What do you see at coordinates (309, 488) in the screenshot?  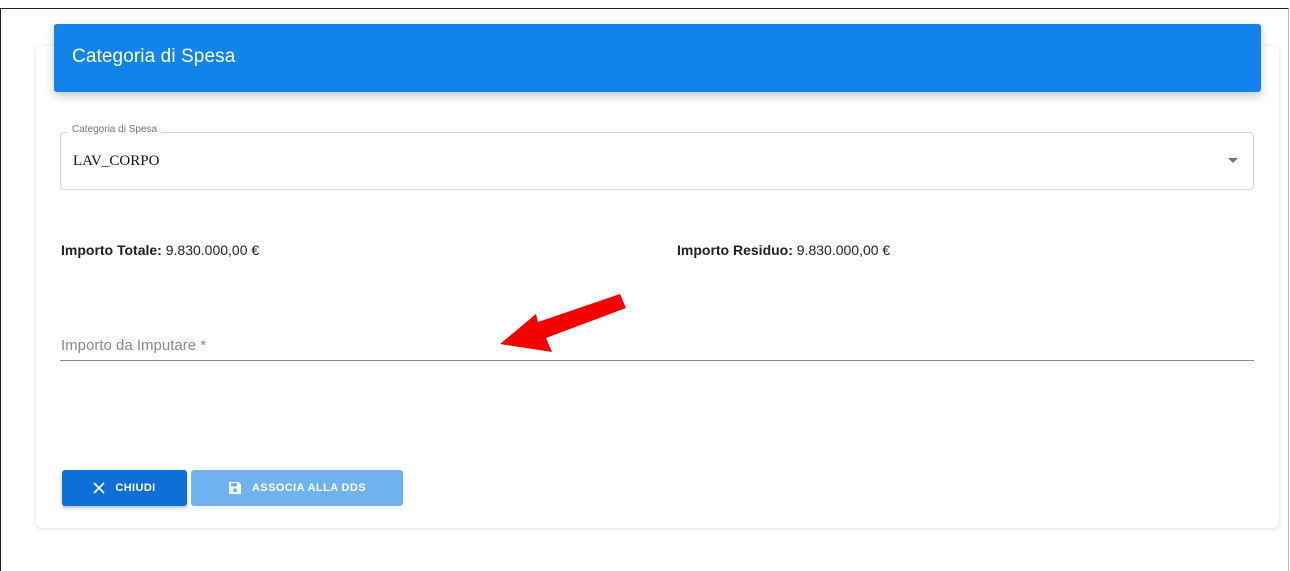 I see `associate-dds-button-label: ASSOCIA ALLA DDS` at bounding box center [309, 488].